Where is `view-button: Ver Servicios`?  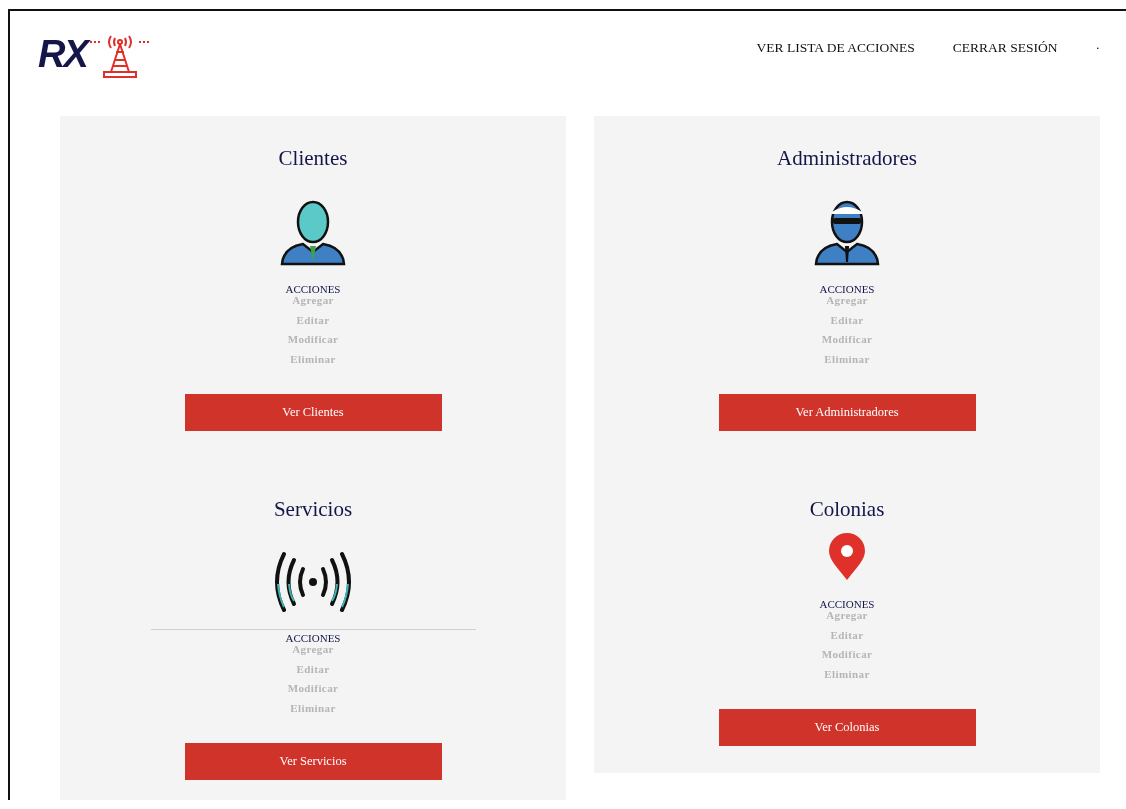 view-button: Ver Servicios is located at coordinates (313, 761).